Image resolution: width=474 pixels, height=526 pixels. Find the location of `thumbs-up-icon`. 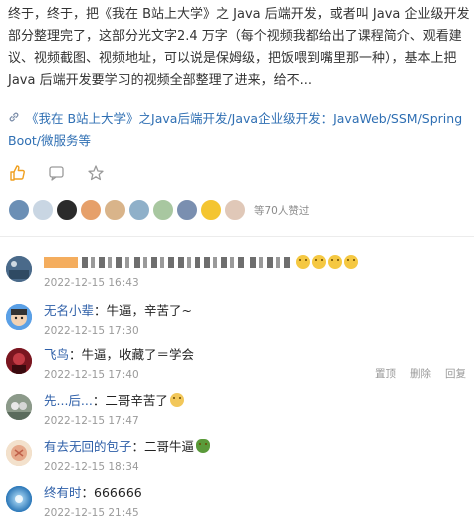

thumbs-up-icon is located at coordinates (17, 173).